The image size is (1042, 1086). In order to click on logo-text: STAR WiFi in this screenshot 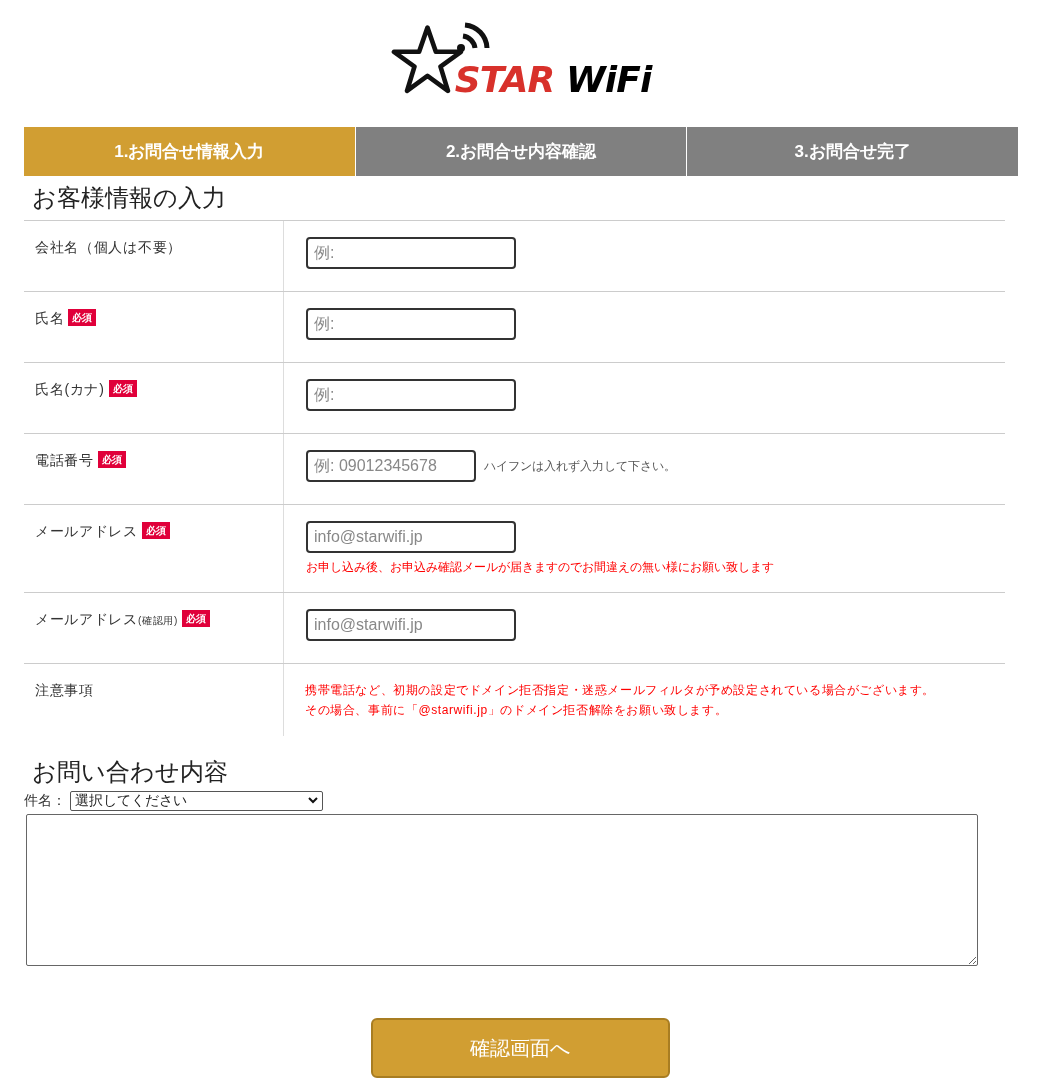, I will do `click(553, 80)`.